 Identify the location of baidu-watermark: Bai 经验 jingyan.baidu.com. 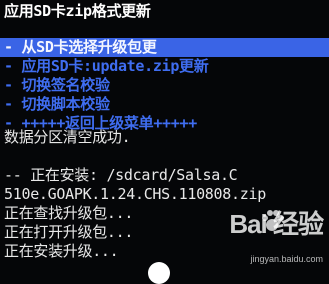
(263, 234).